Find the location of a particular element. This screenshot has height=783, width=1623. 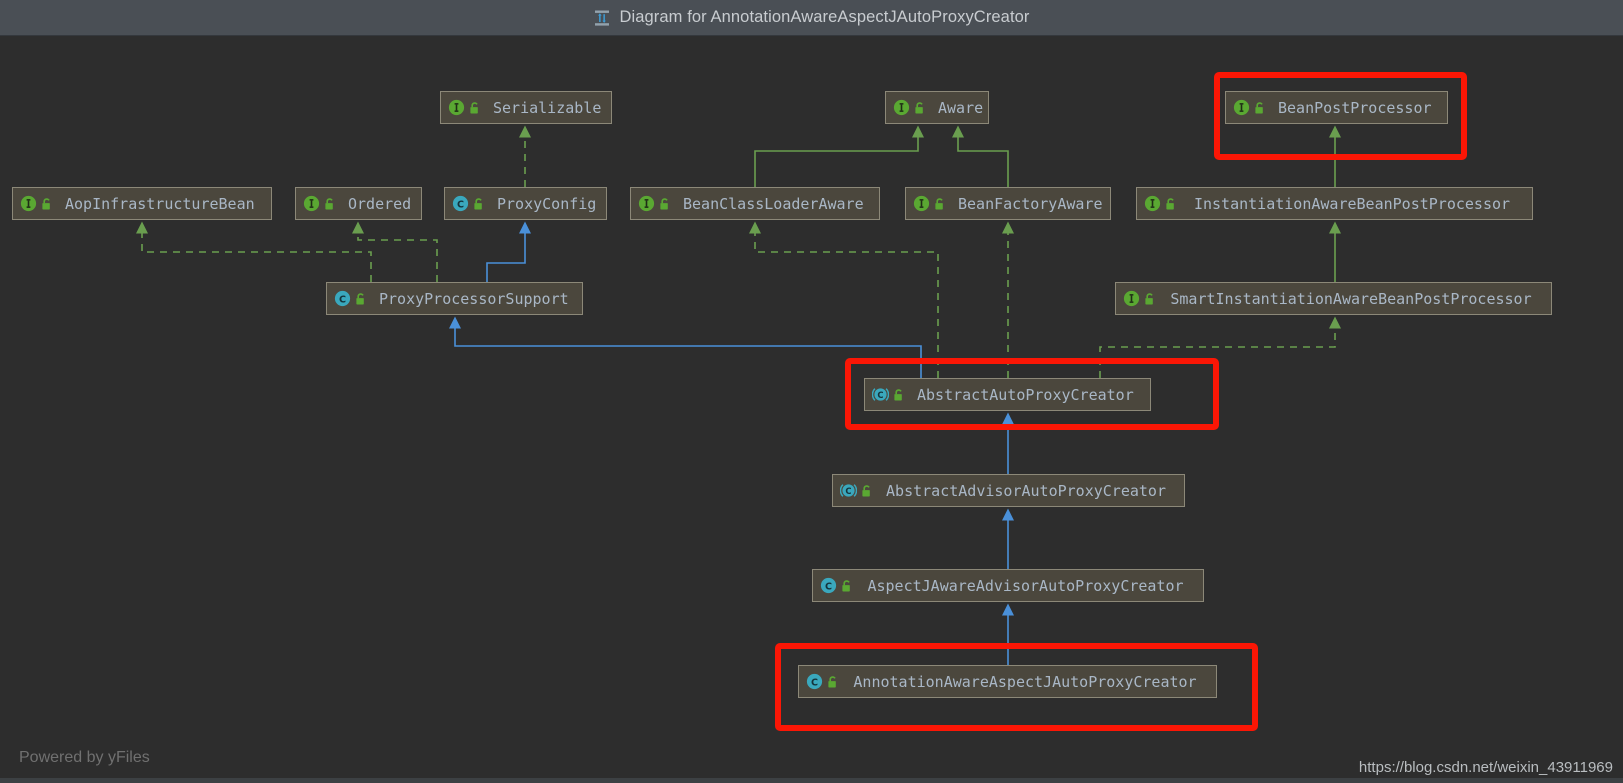

node-label: AnnotationAwareAspectJAutoProxyCreator is located at coordinates (1025, 681).